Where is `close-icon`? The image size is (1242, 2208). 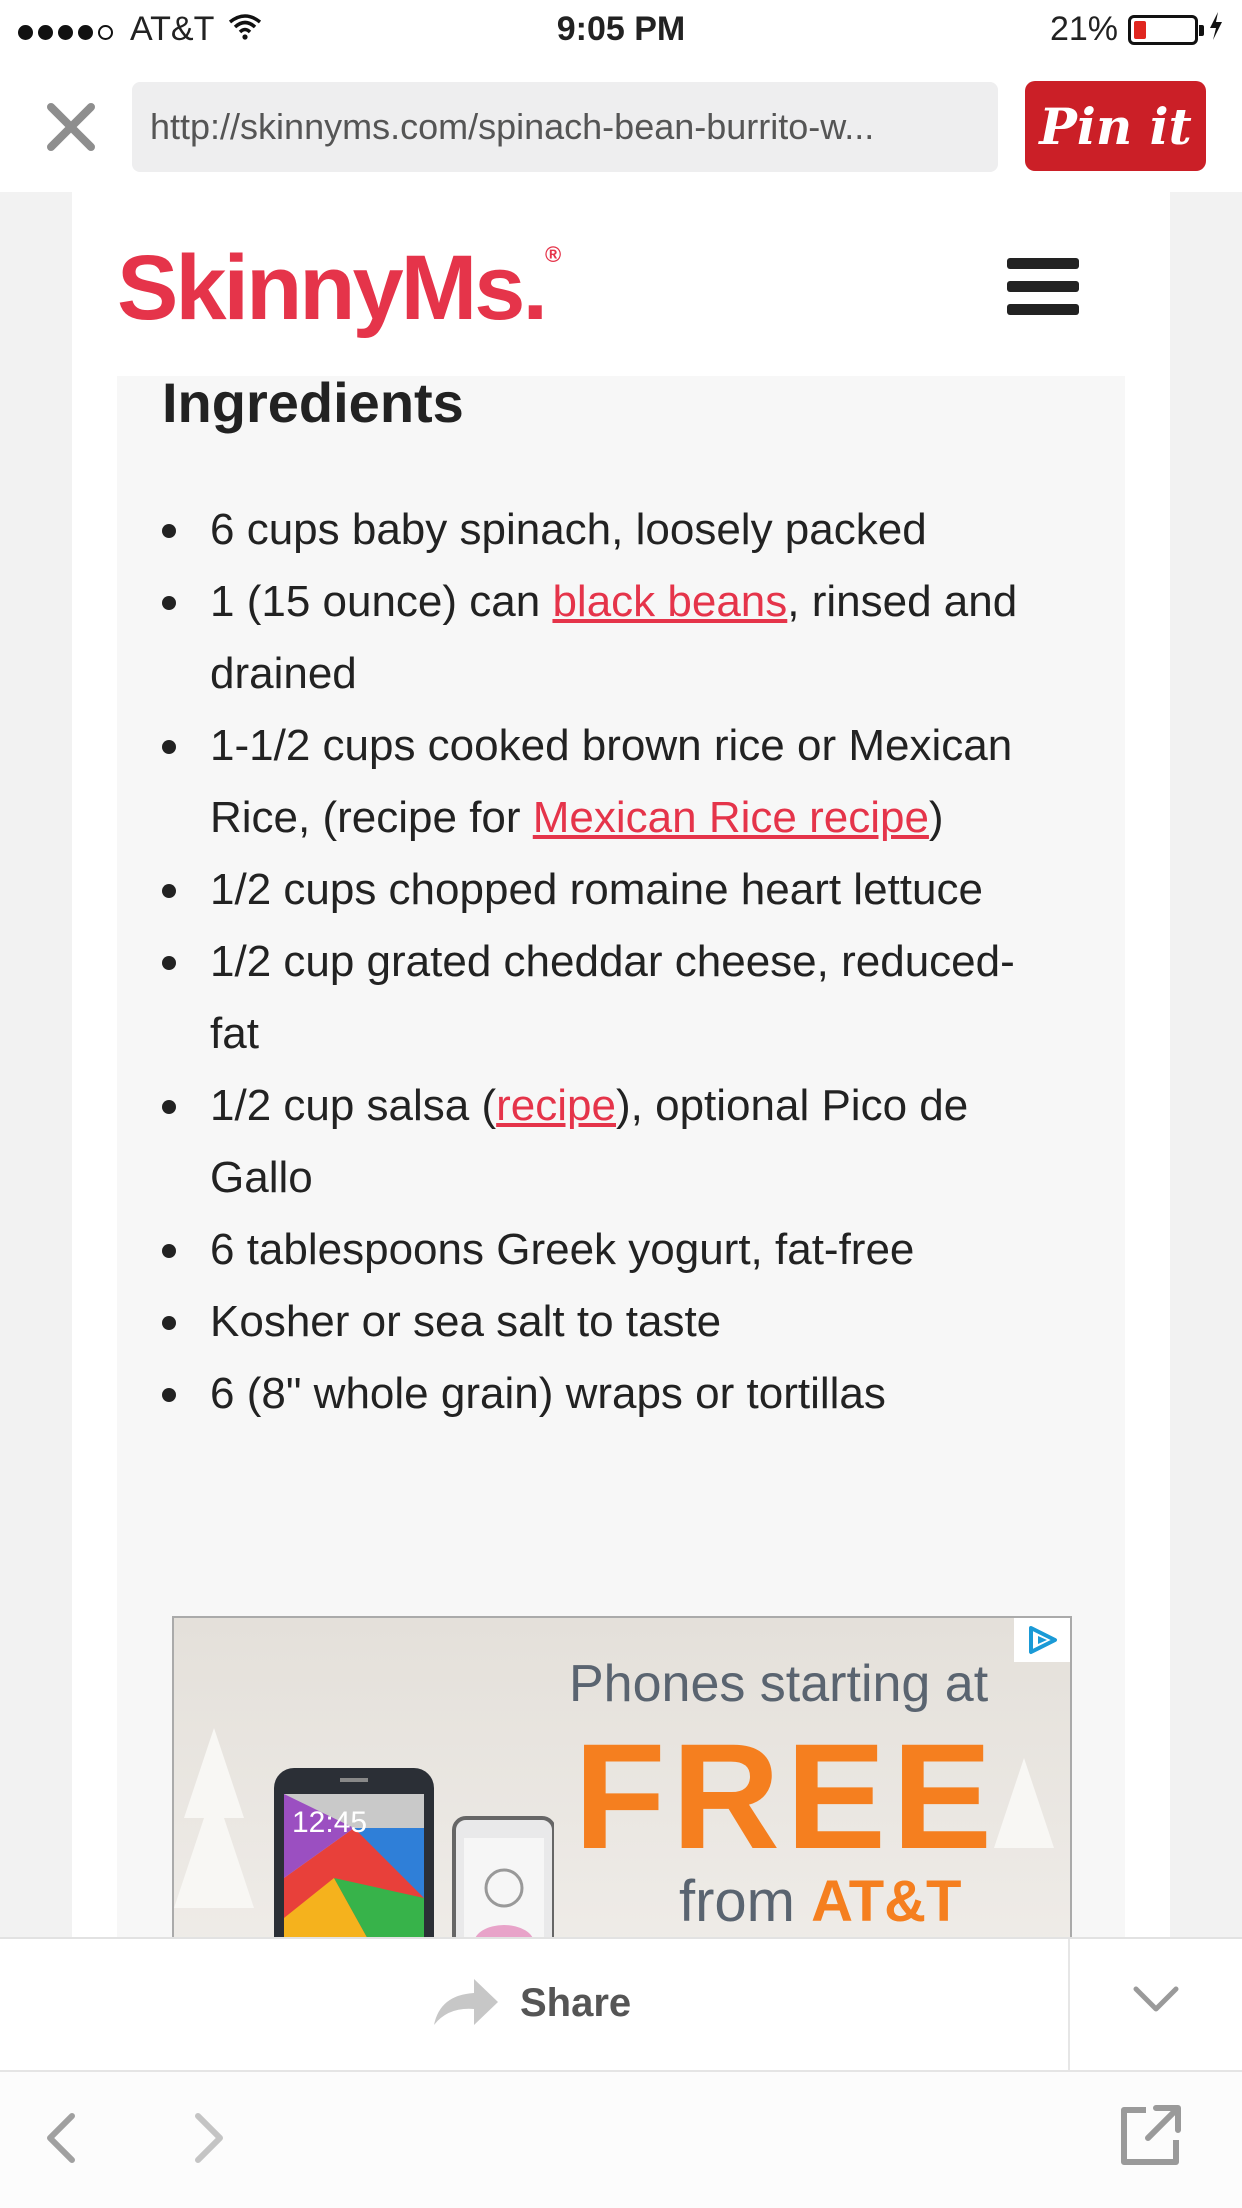
close-icon is located at coordinates (71, 127).